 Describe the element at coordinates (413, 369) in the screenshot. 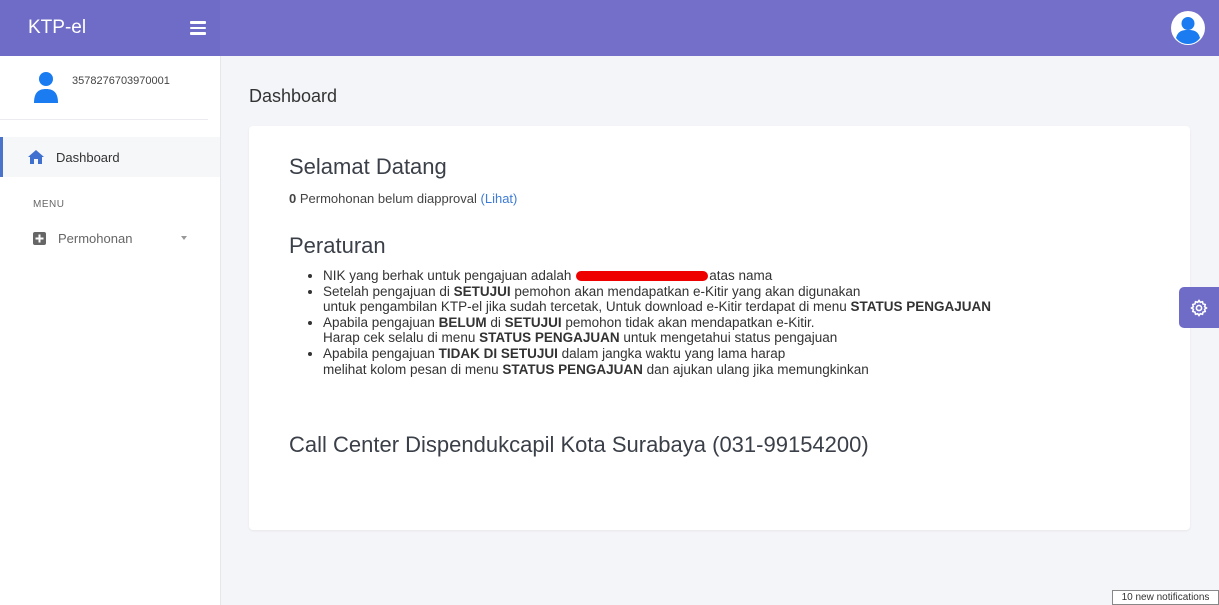

I see `rule-text: melihat kolom pesan di menu` at that location.